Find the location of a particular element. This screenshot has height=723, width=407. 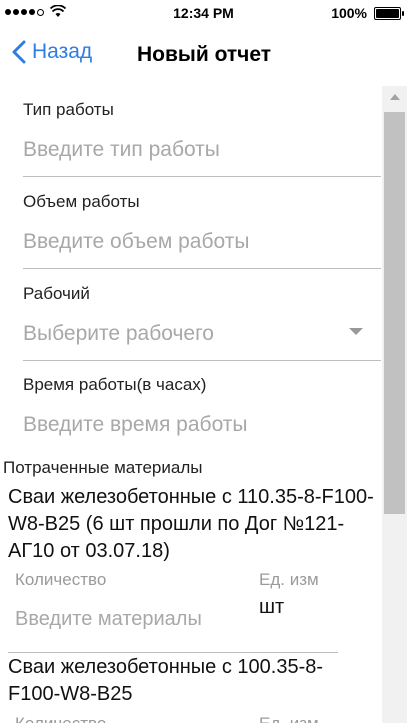

work-volume-input: Введите объем работы is located at coordinates (136, 242).